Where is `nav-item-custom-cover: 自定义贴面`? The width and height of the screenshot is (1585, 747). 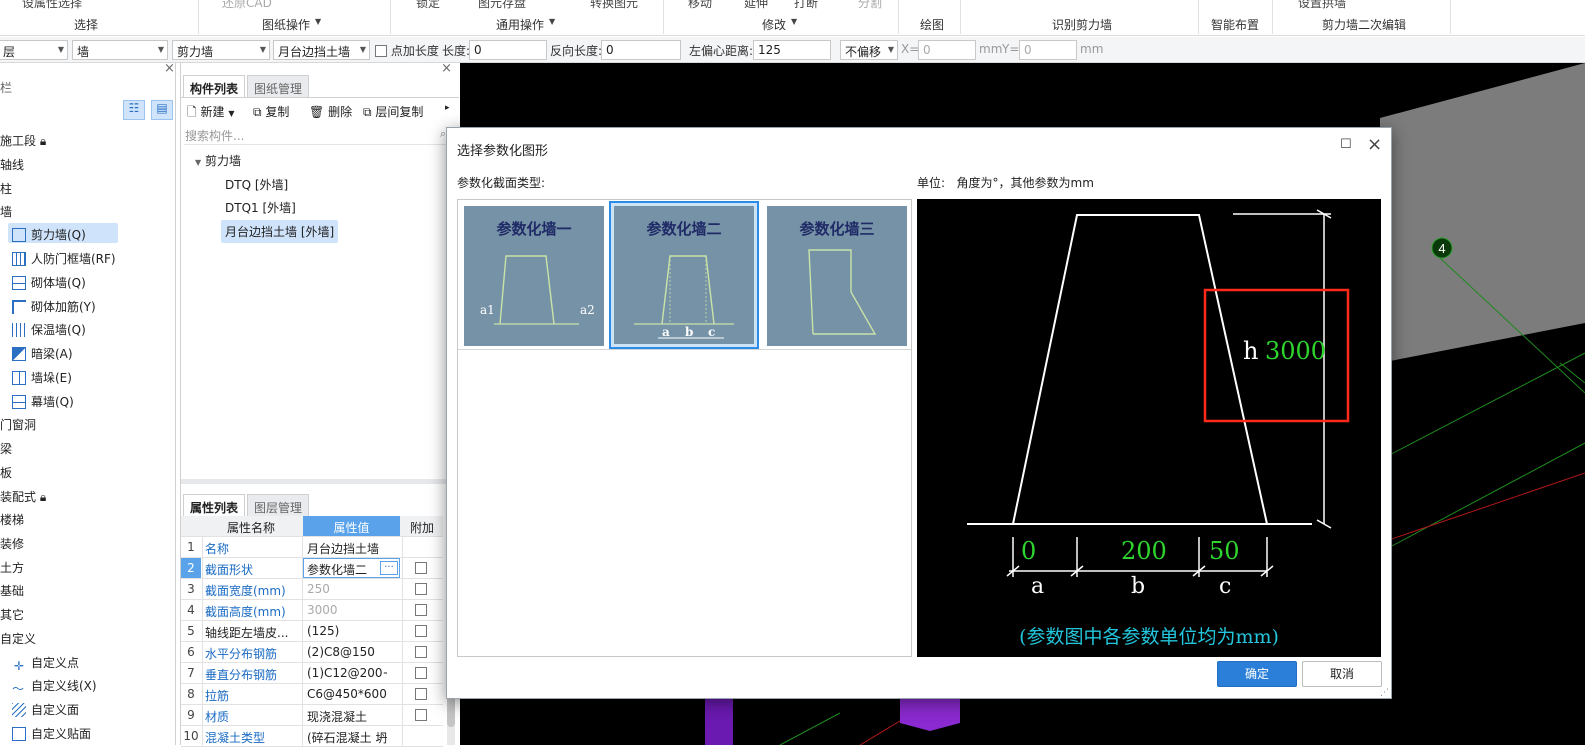 nav-item-custom-cover: 自定义贴面 is located at coordinates (51, 733).